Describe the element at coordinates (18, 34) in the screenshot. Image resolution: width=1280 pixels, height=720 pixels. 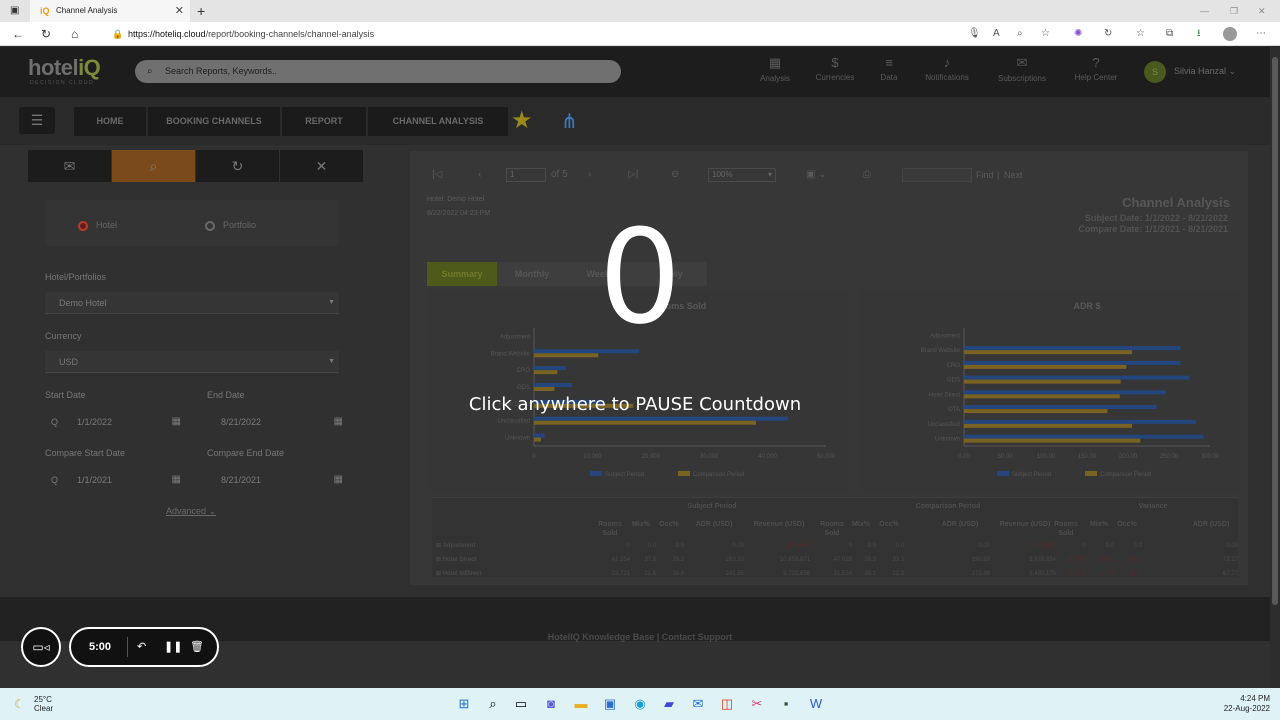
I see `back-icon: ←` at that location.